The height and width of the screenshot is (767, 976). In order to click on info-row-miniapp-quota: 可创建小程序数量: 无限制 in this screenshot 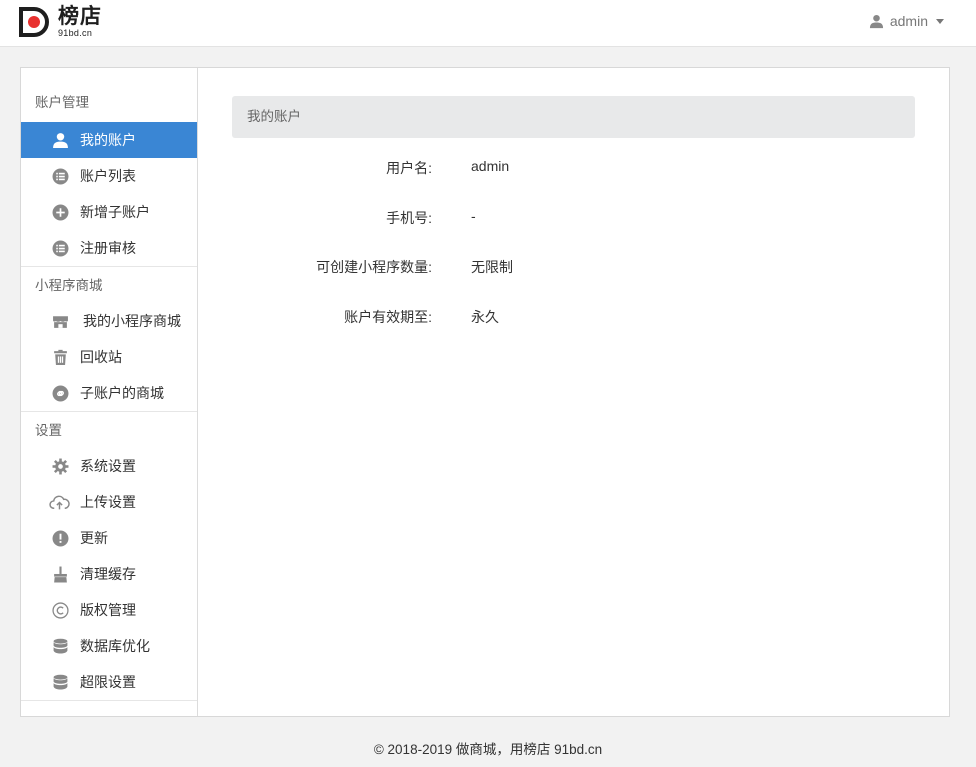, I will do `click(573, 267)`.